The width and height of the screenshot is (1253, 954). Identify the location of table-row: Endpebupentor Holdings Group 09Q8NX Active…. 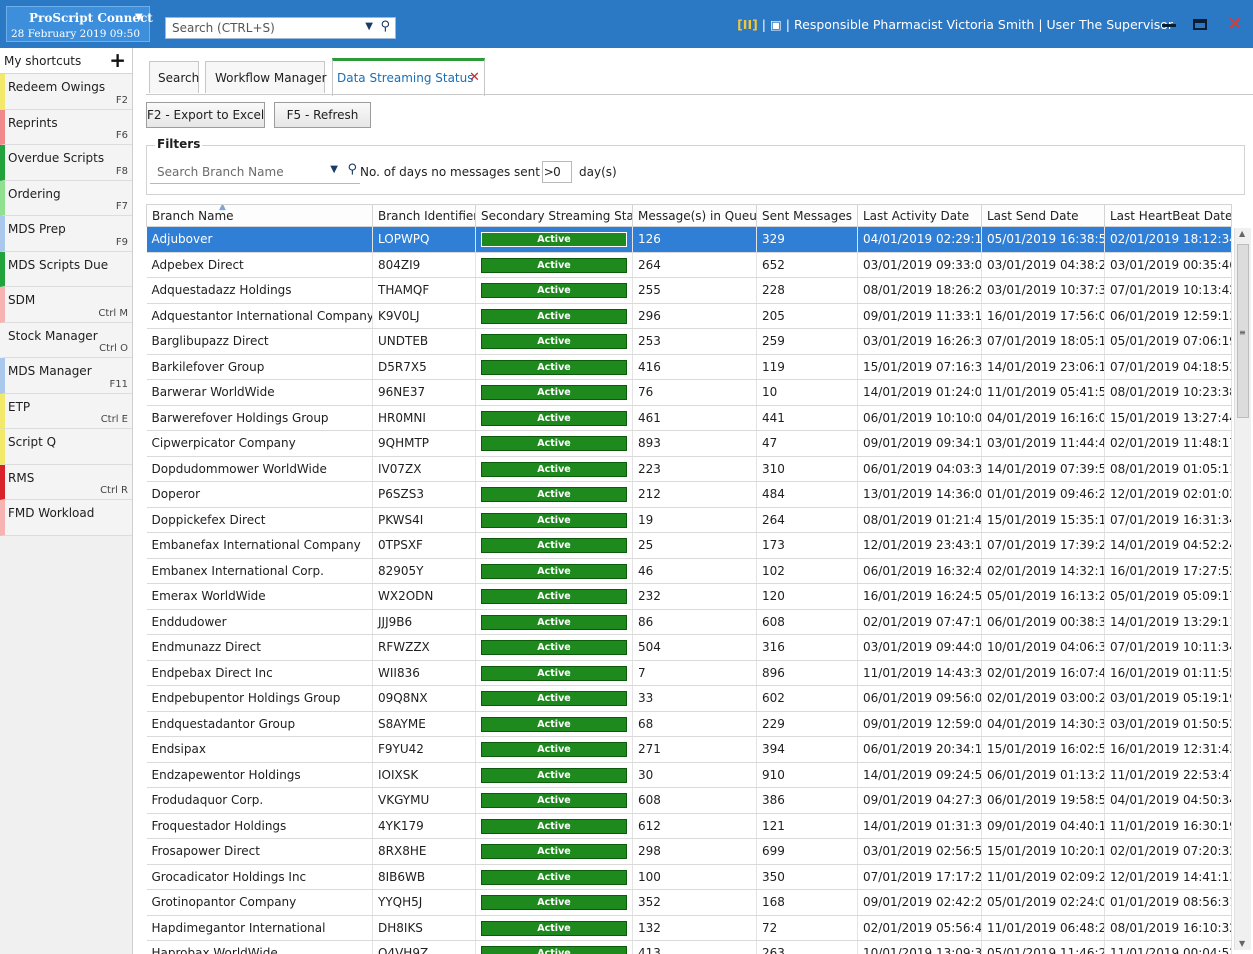
(689, 698).